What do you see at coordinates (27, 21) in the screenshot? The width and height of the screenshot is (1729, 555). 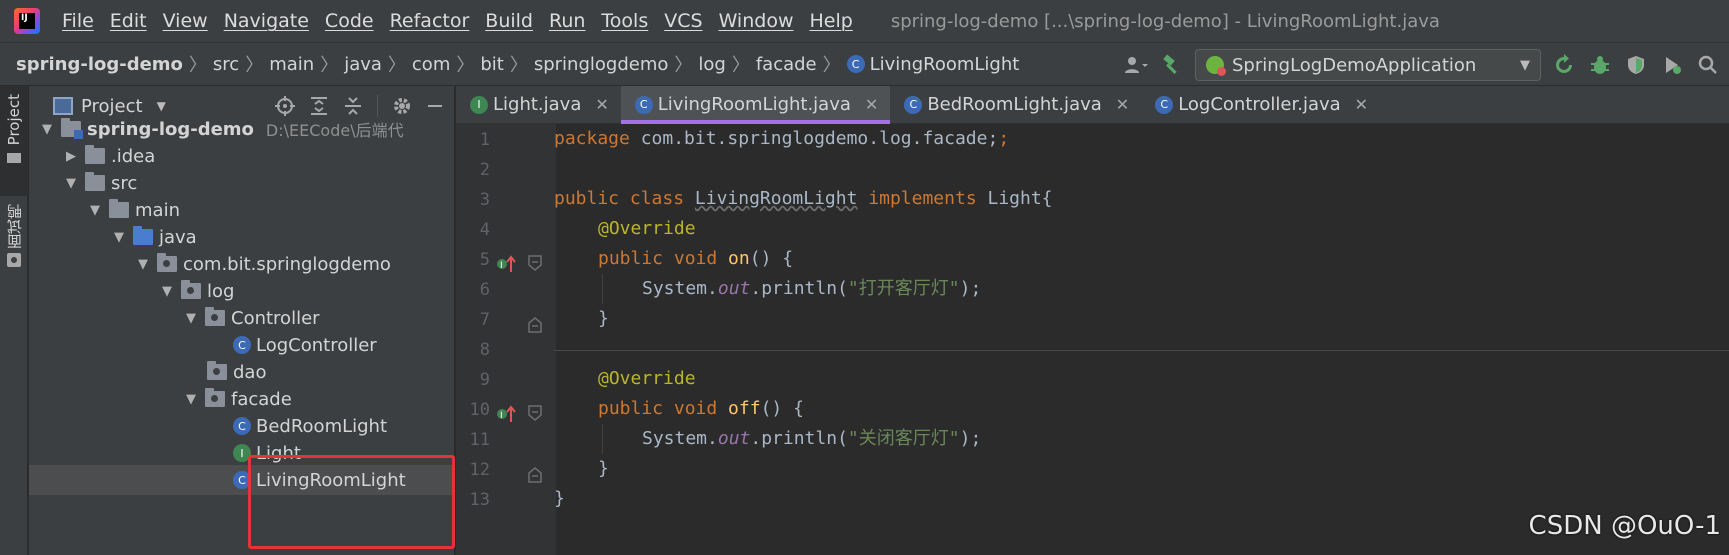 I see `intellij-logo-icon: IJ` at bounding box center [27, 21].